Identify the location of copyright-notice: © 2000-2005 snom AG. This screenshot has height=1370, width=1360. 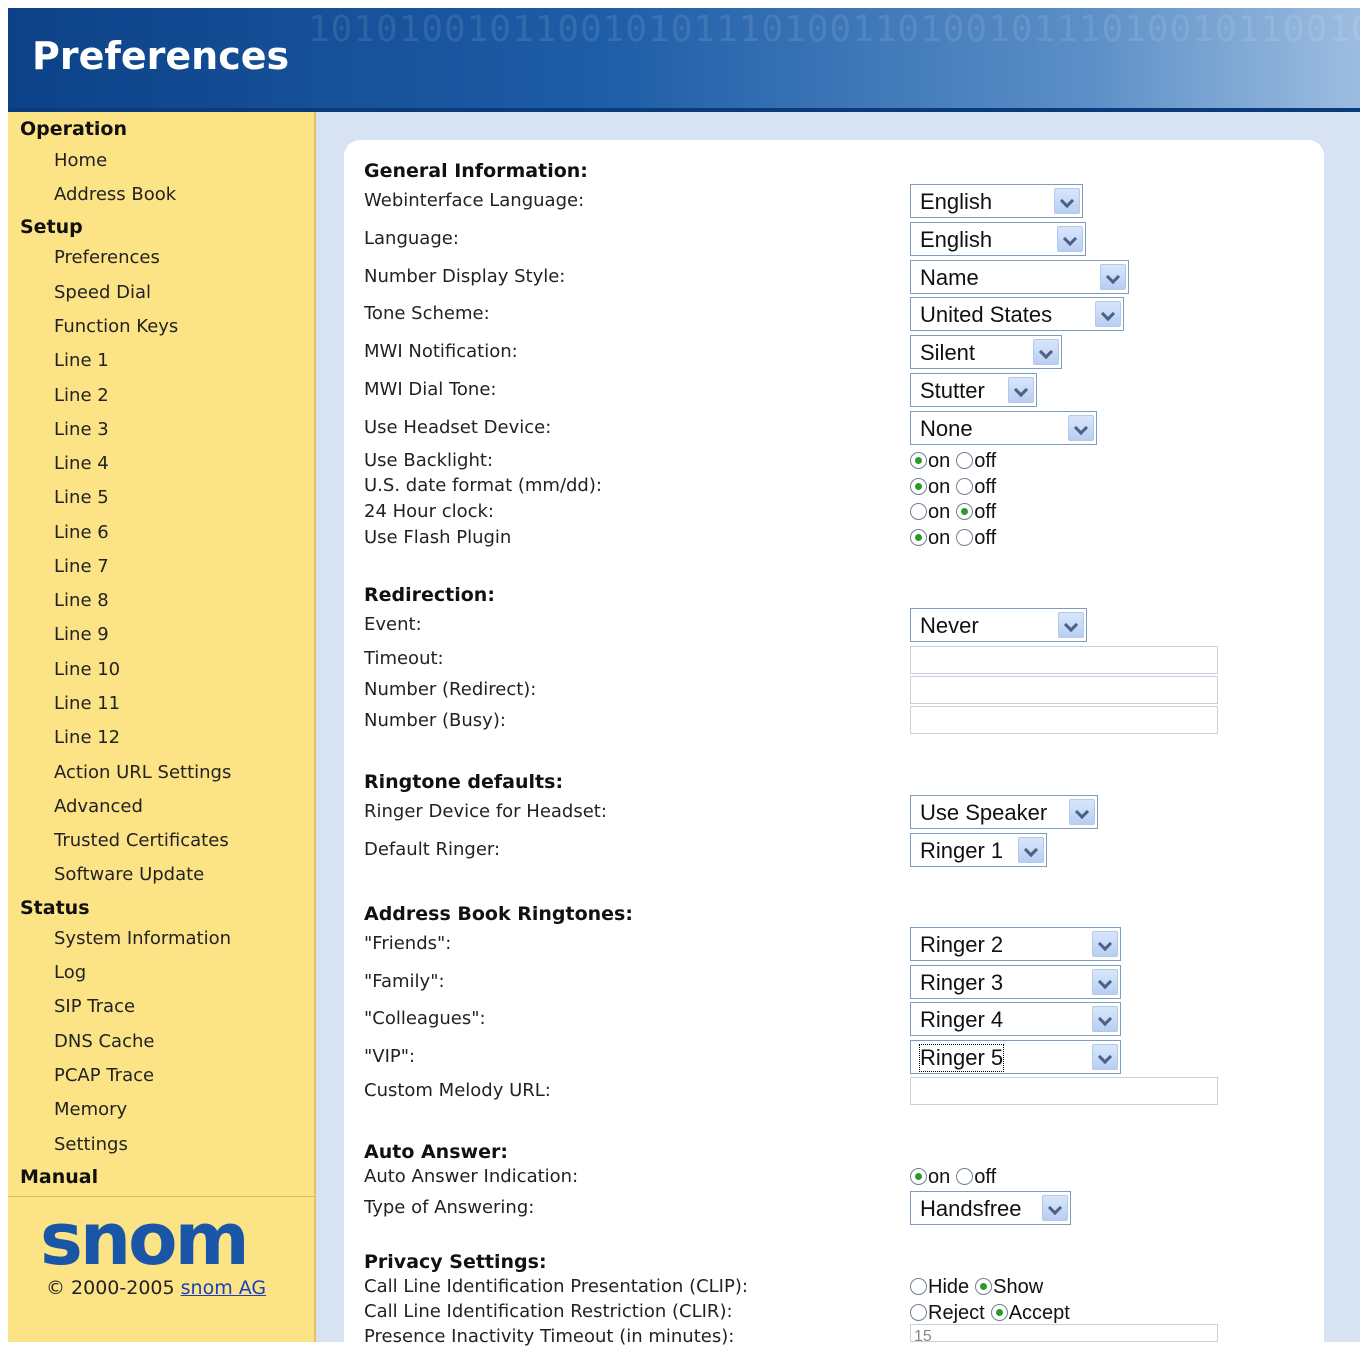
(156, 1288).